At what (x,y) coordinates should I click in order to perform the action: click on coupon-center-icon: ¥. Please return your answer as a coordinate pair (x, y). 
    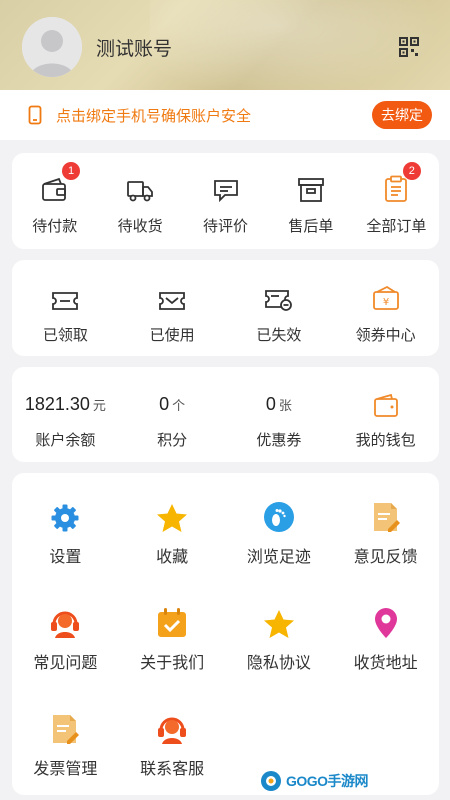
    Looking at the image, I should click on (385, 297).